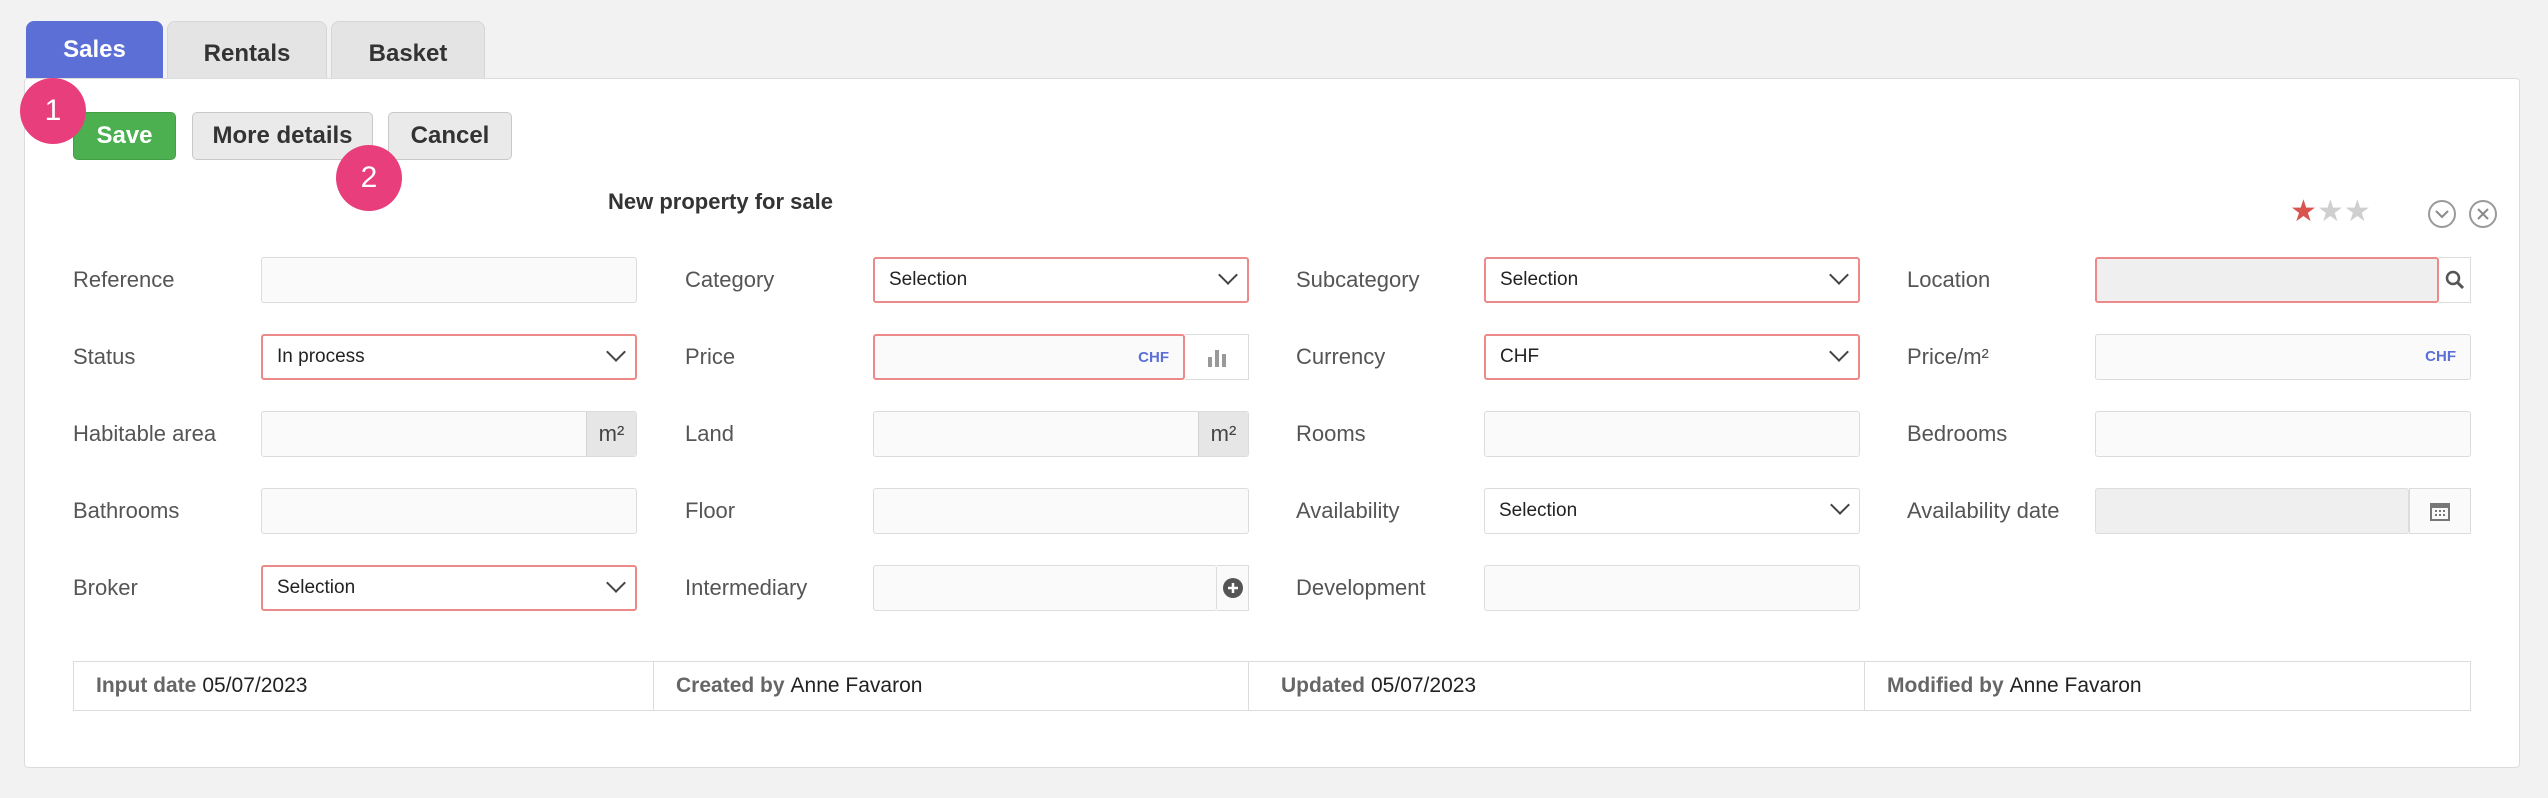 The image size is (2548, 798). Describe the element at coordinates (450, 136) in the screenshot. I see `cancel-button: Cancel` at that location.